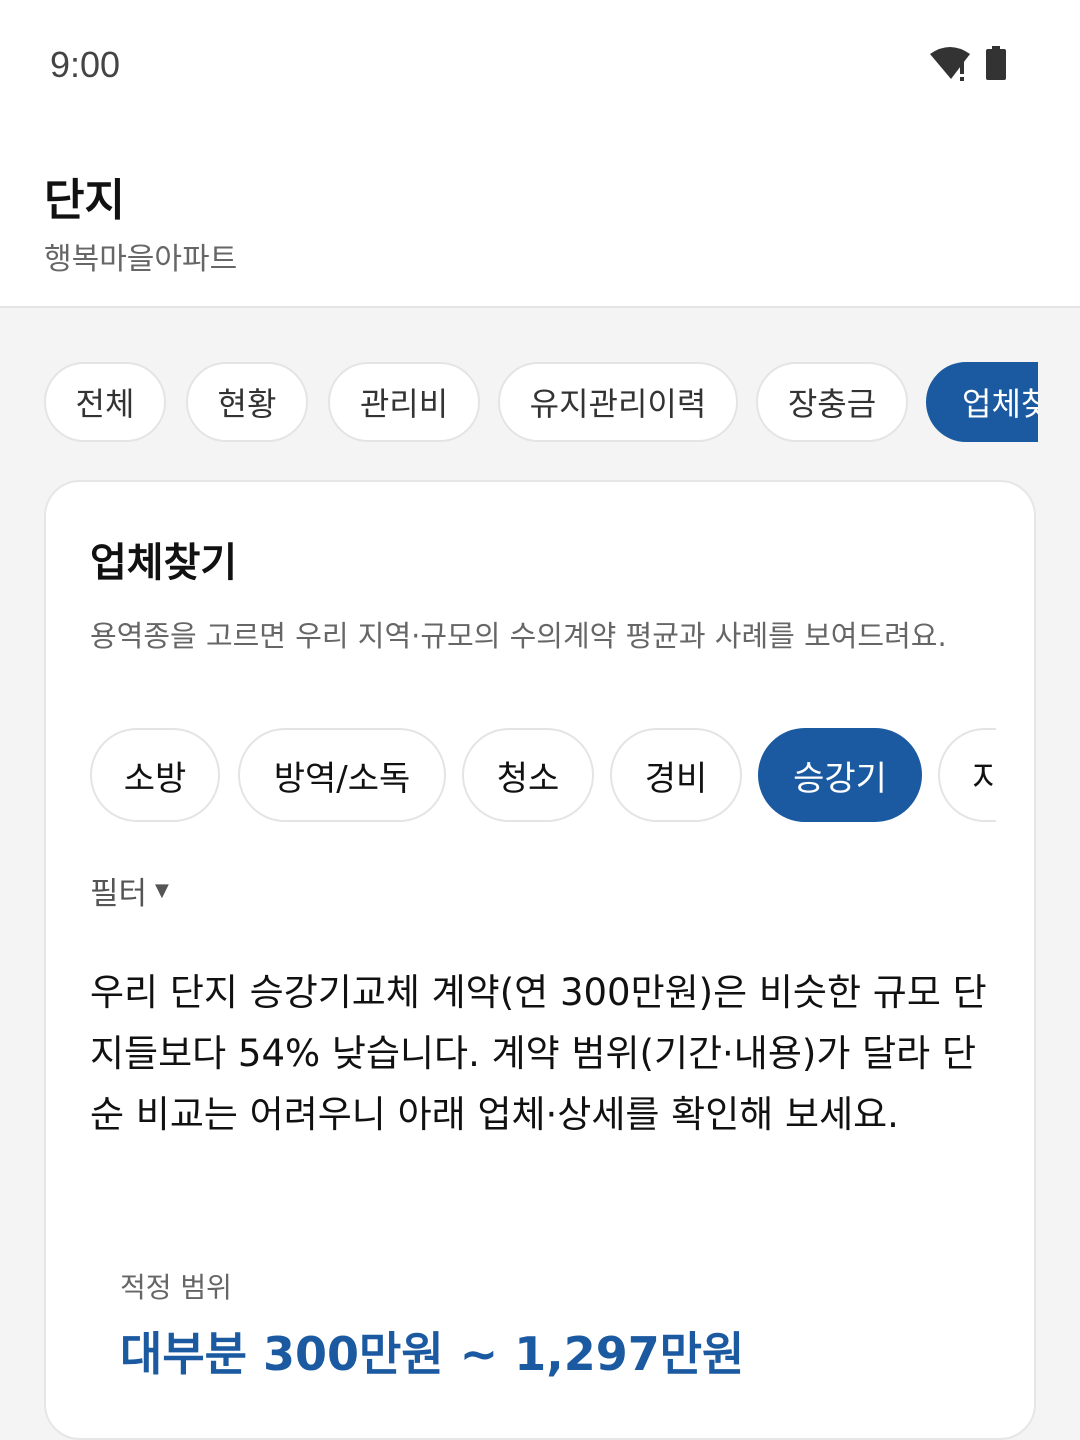 Image resolution: width=1080 pixels, height=1440 pixels. I want to click on status-time: 9:00, so click(85, 64).